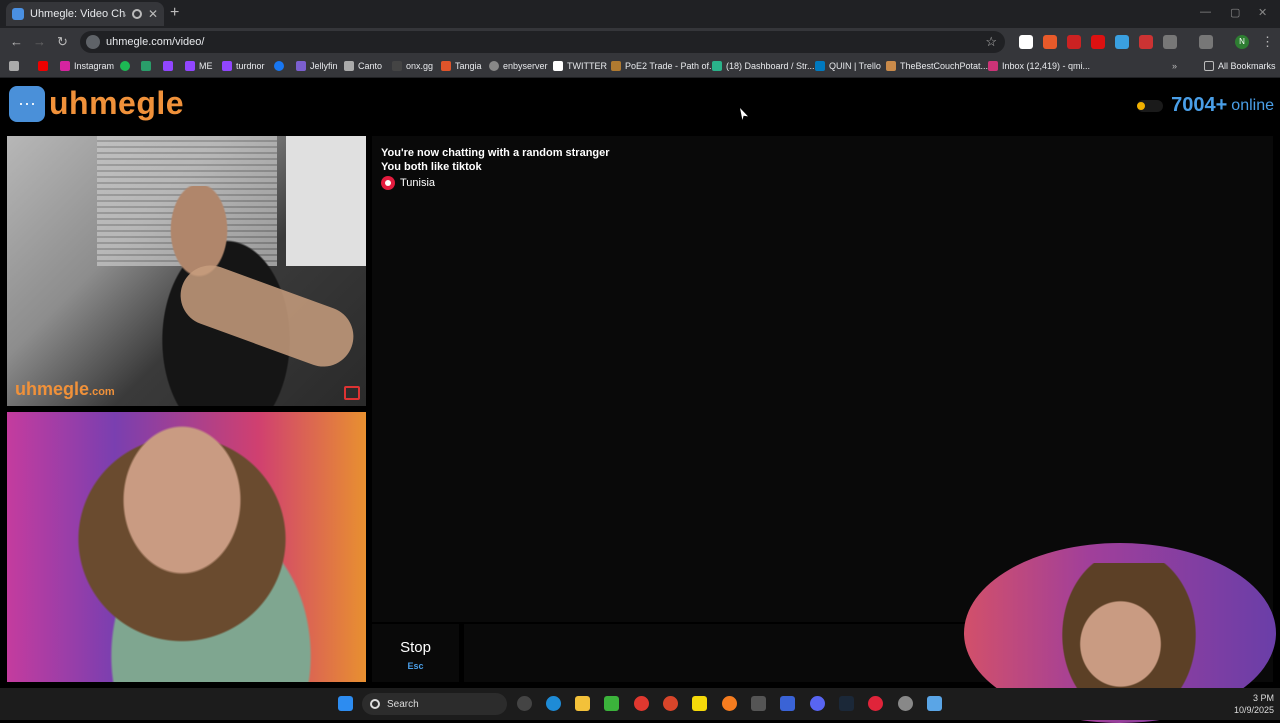  I want to click on back-button: ←, so click(16, 41).